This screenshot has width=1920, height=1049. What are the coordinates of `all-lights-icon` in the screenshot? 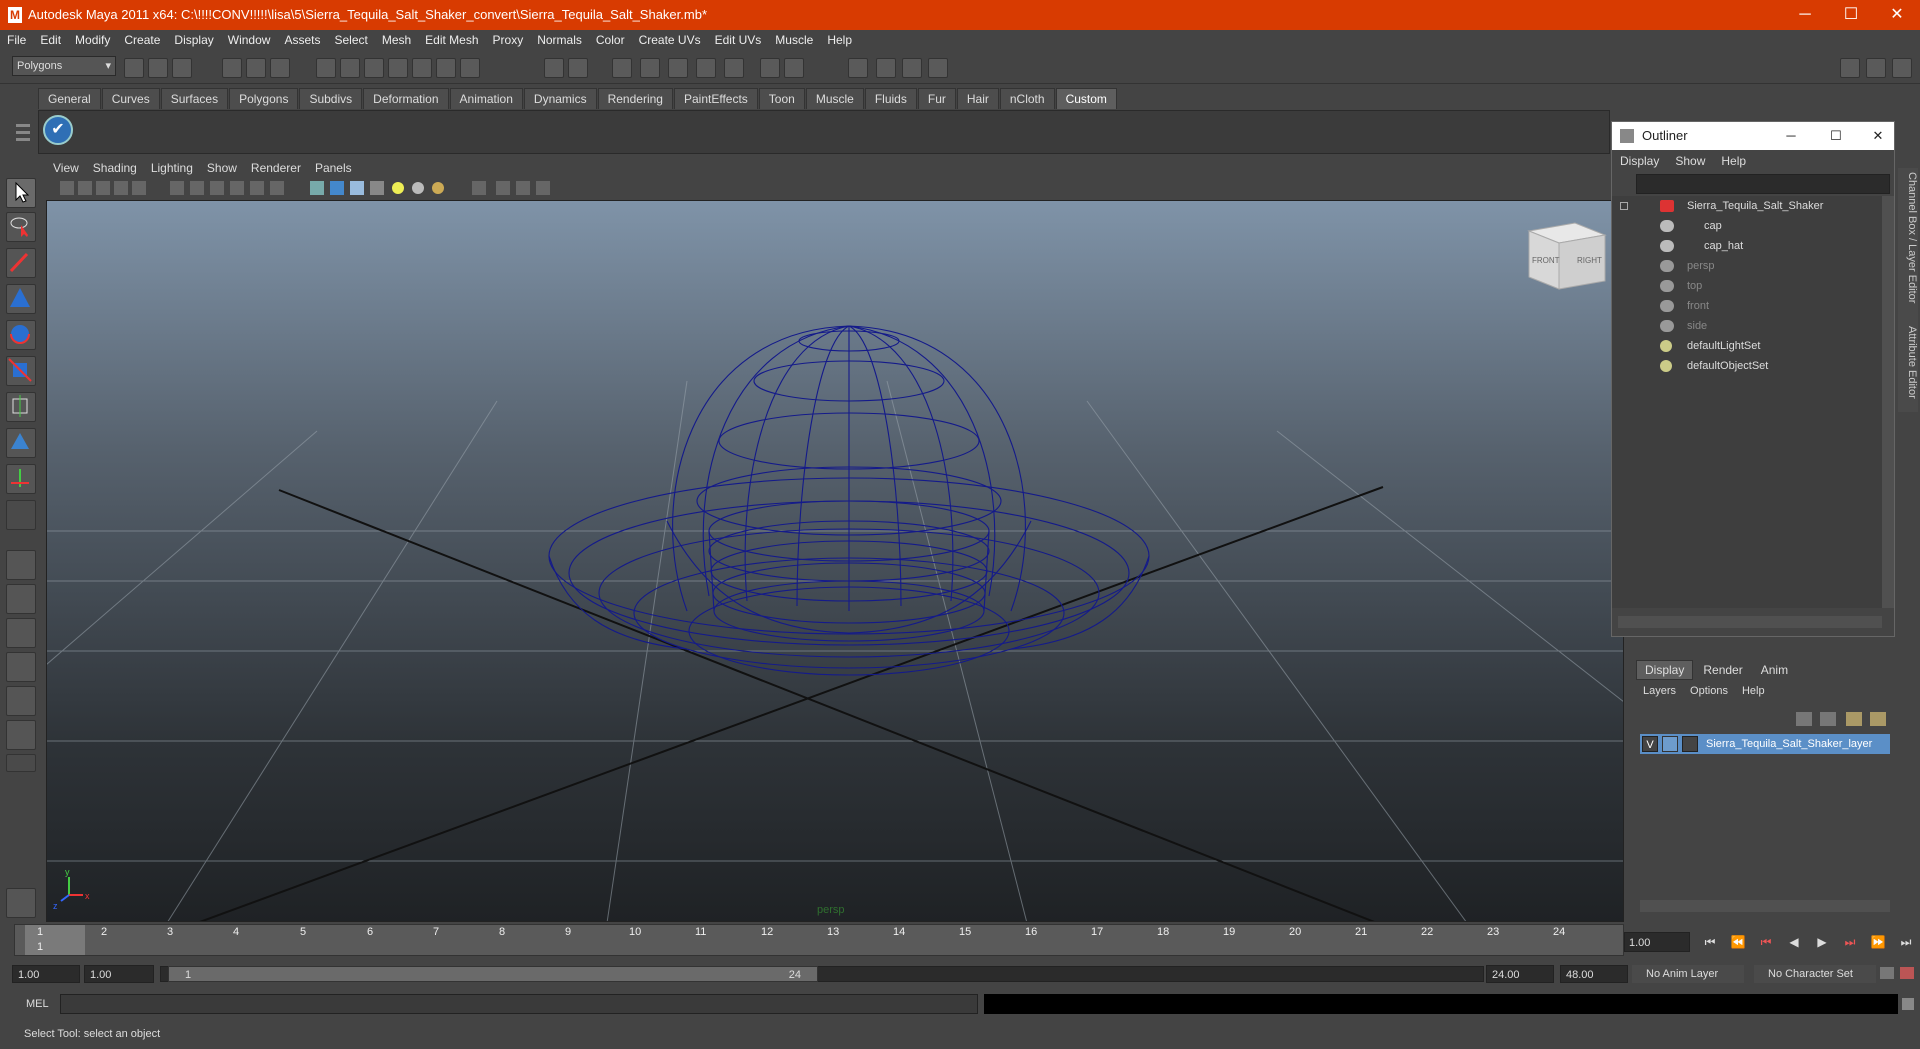 It's located at (418, 188).